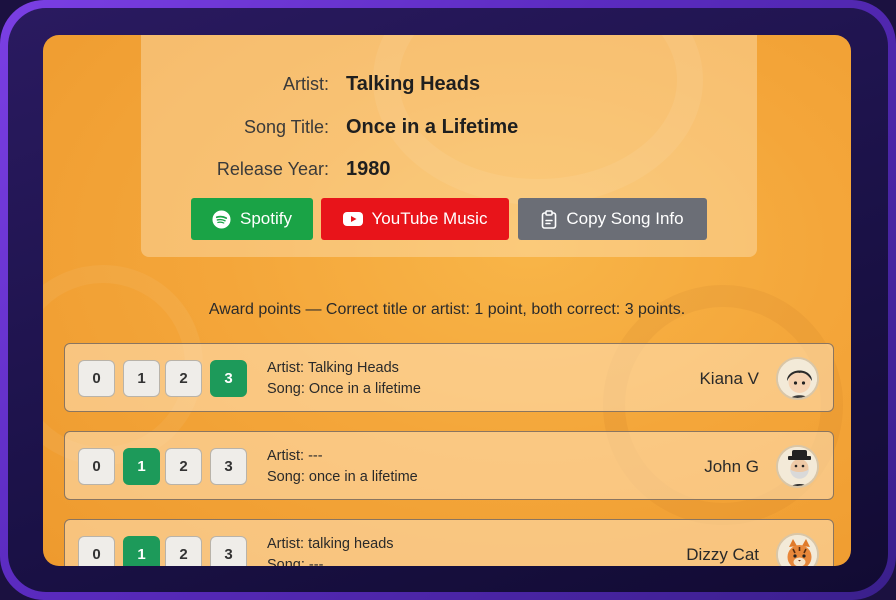 The image size is (896, 600). Describe the element at coordinates (266, 218) in the screenshot. I see `spotify-label: Spotify` at that location.